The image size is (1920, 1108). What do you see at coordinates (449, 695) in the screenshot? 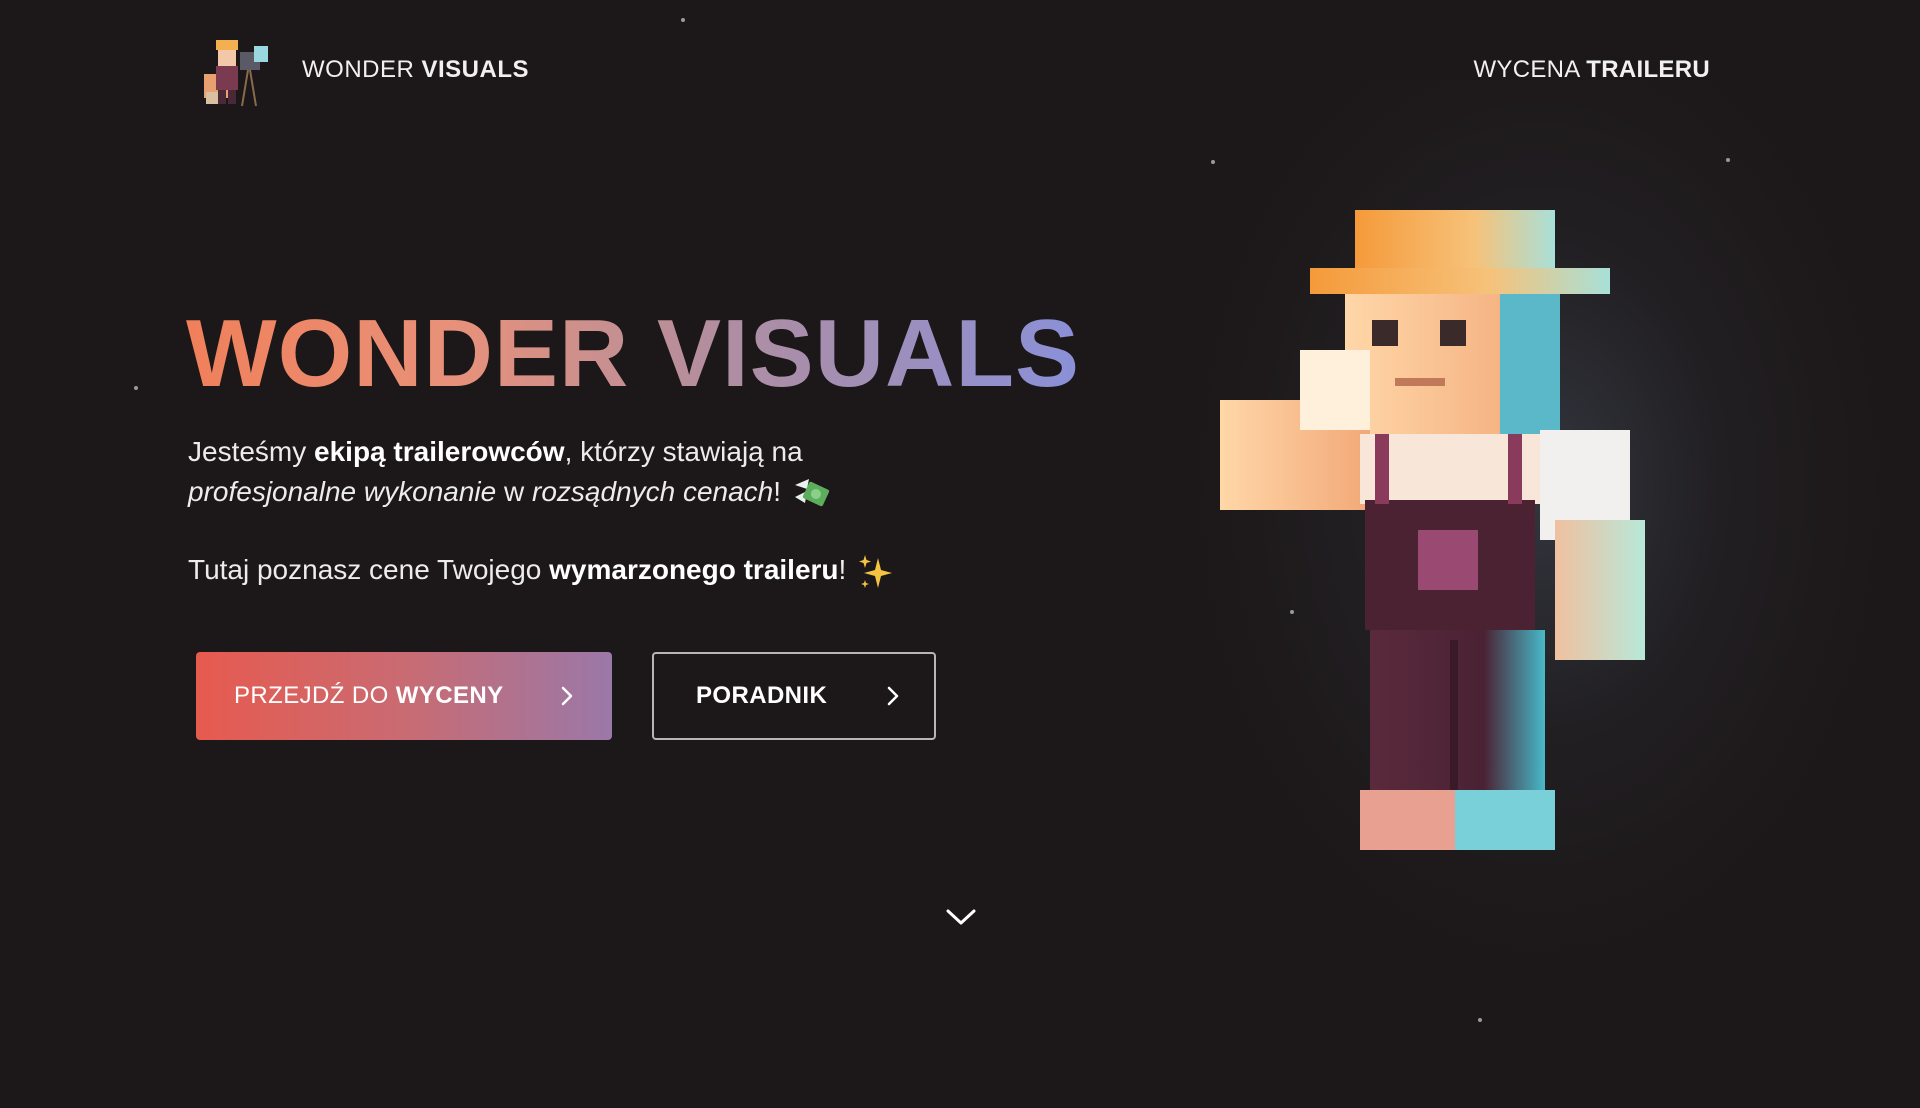
I see `button-word-2: WYCENY` at bounding box center [449, 695].